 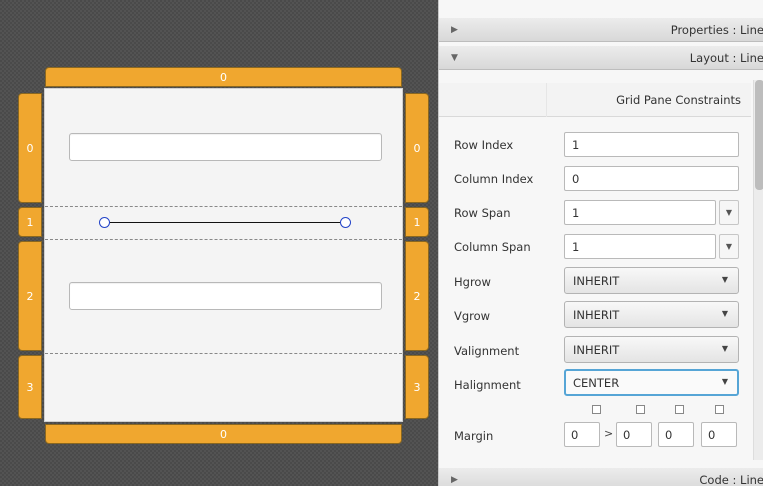 I want to click on label-halignment: Halignment, so click(x=487, y=385).